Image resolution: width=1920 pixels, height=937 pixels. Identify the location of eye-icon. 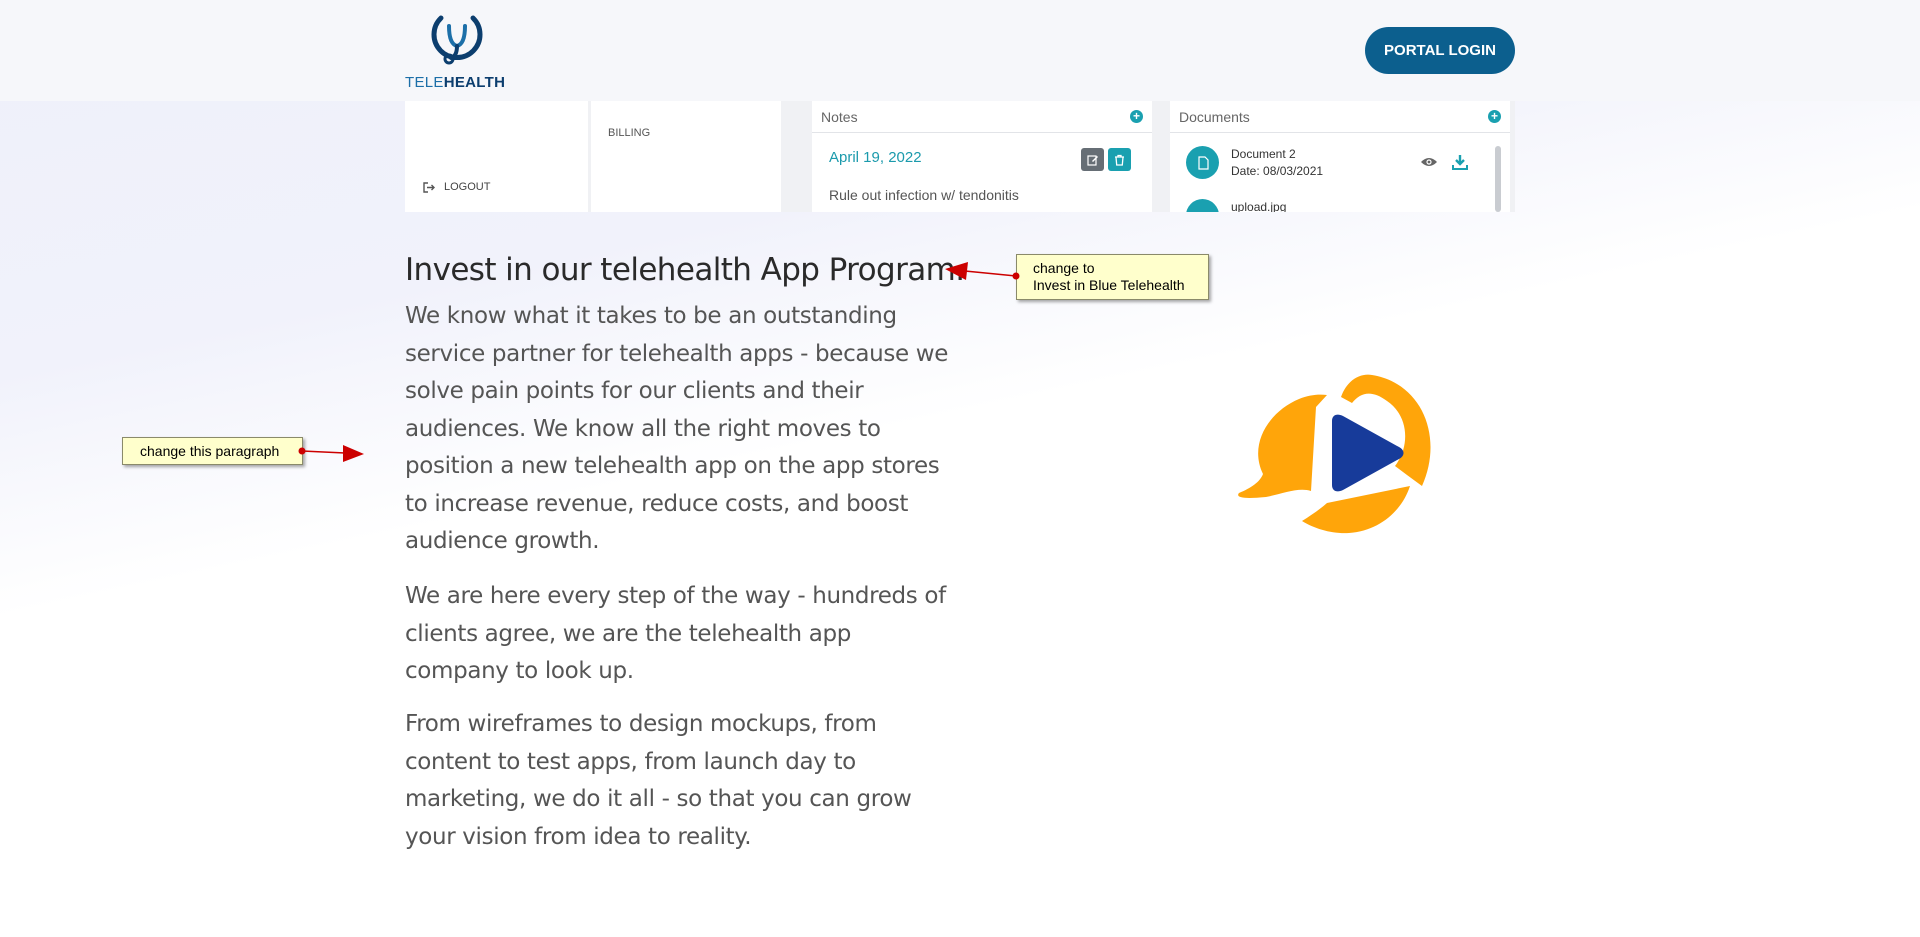
(1429, 162).